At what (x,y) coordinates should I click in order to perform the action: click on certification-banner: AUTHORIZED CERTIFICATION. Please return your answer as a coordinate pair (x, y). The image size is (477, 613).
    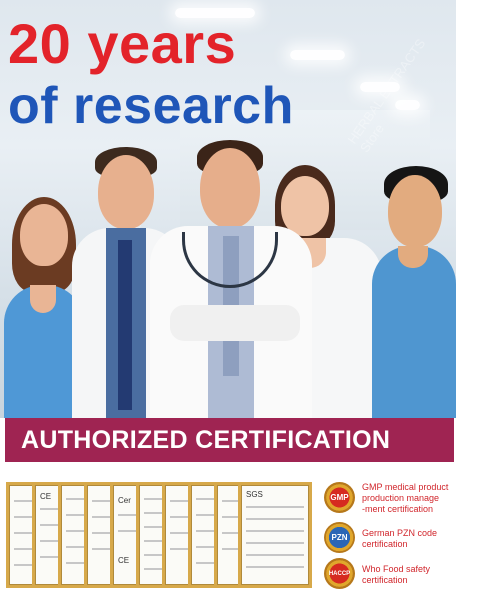
    Looking at the image, I should click on (229, 440).